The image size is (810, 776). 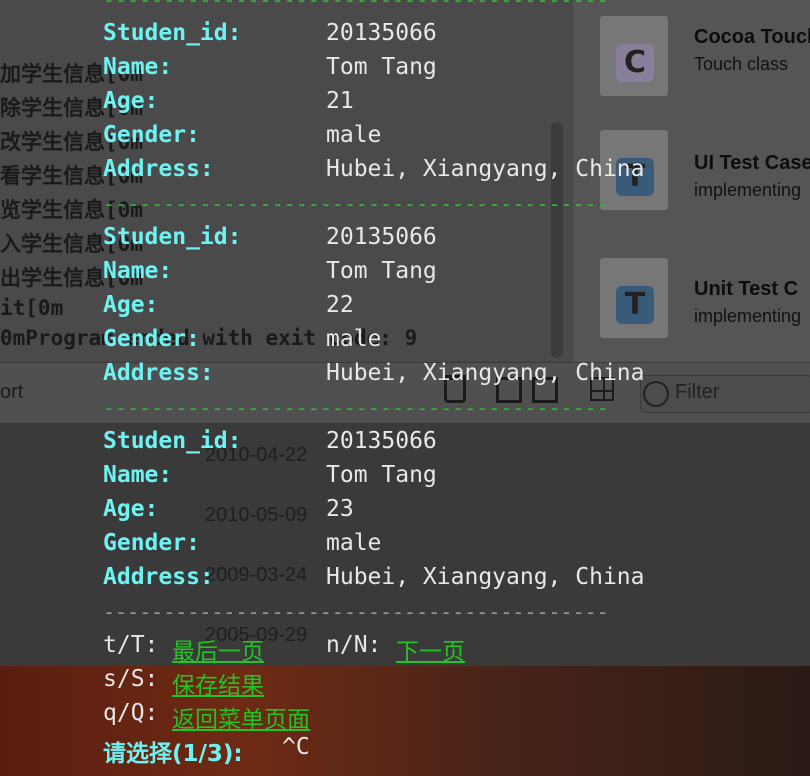 What do you see at coordinates (354, 645) in the screenshot?
I see `key-n: n/N:` at bounding box center [354, 645].